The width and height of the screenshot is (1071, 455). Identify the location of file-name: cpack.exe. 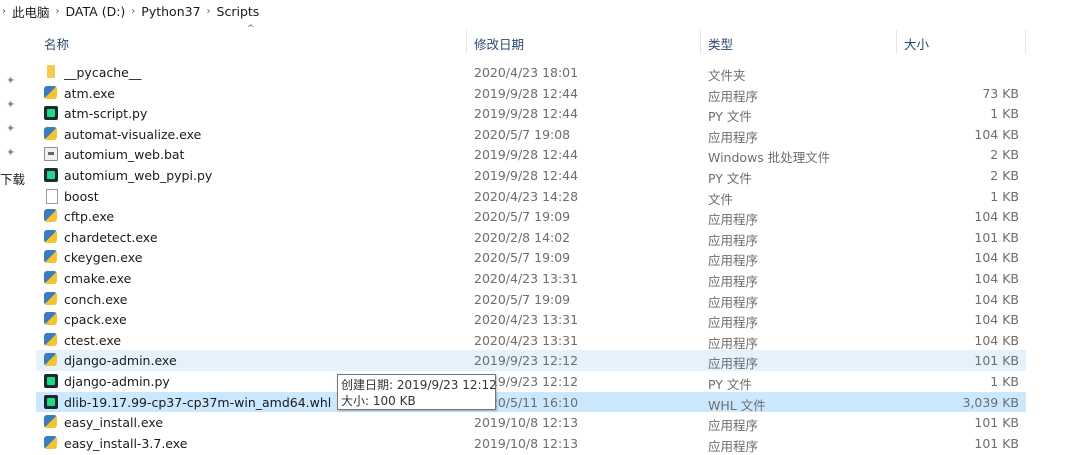
(95, 320).